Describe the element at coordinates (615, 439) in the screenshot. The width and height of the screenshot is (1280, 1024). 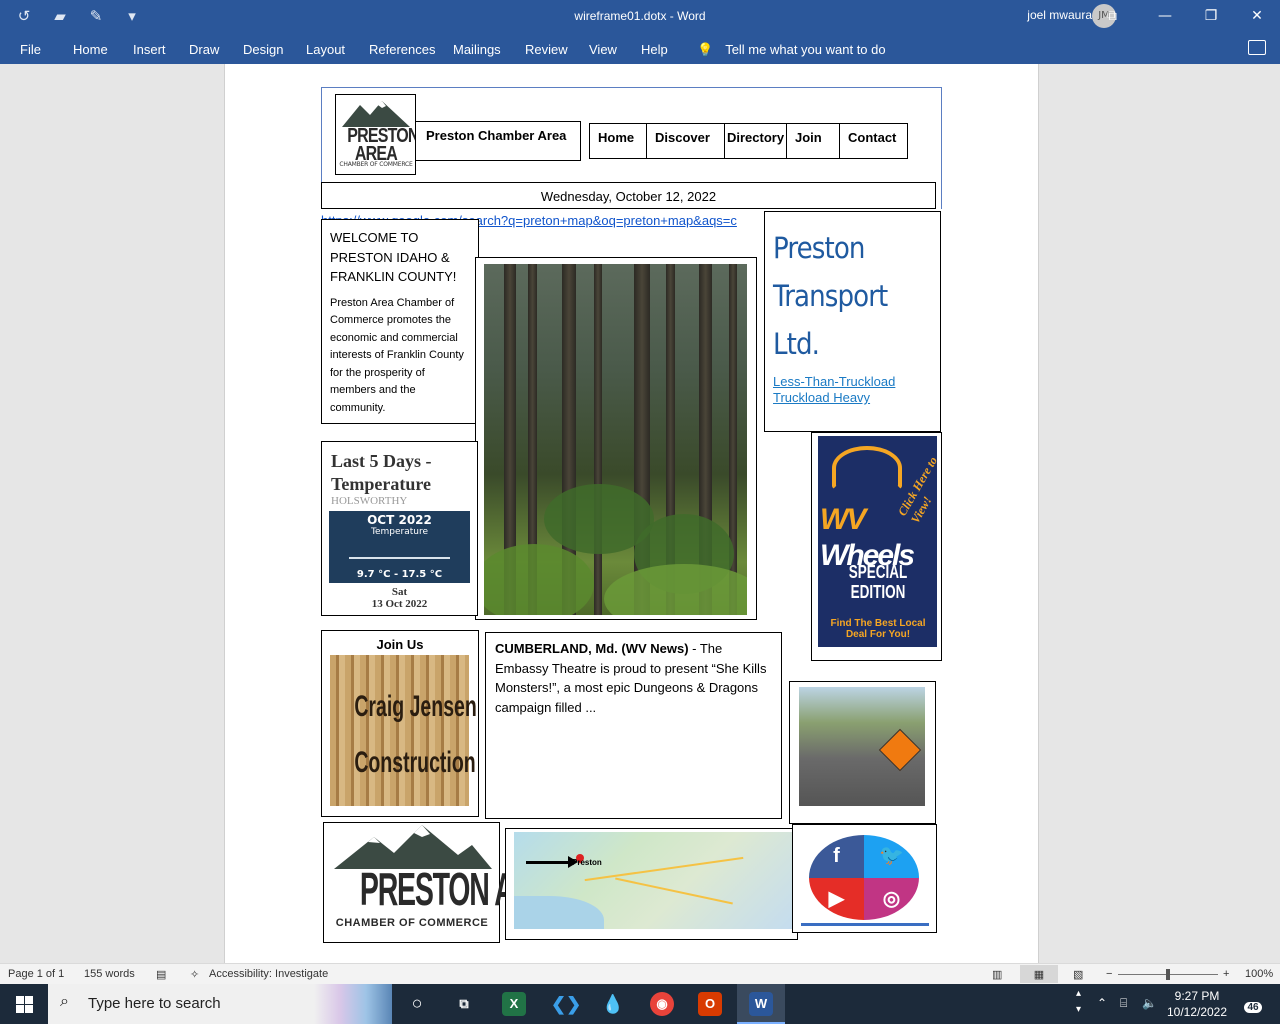
I see `forest-photo` at that location.